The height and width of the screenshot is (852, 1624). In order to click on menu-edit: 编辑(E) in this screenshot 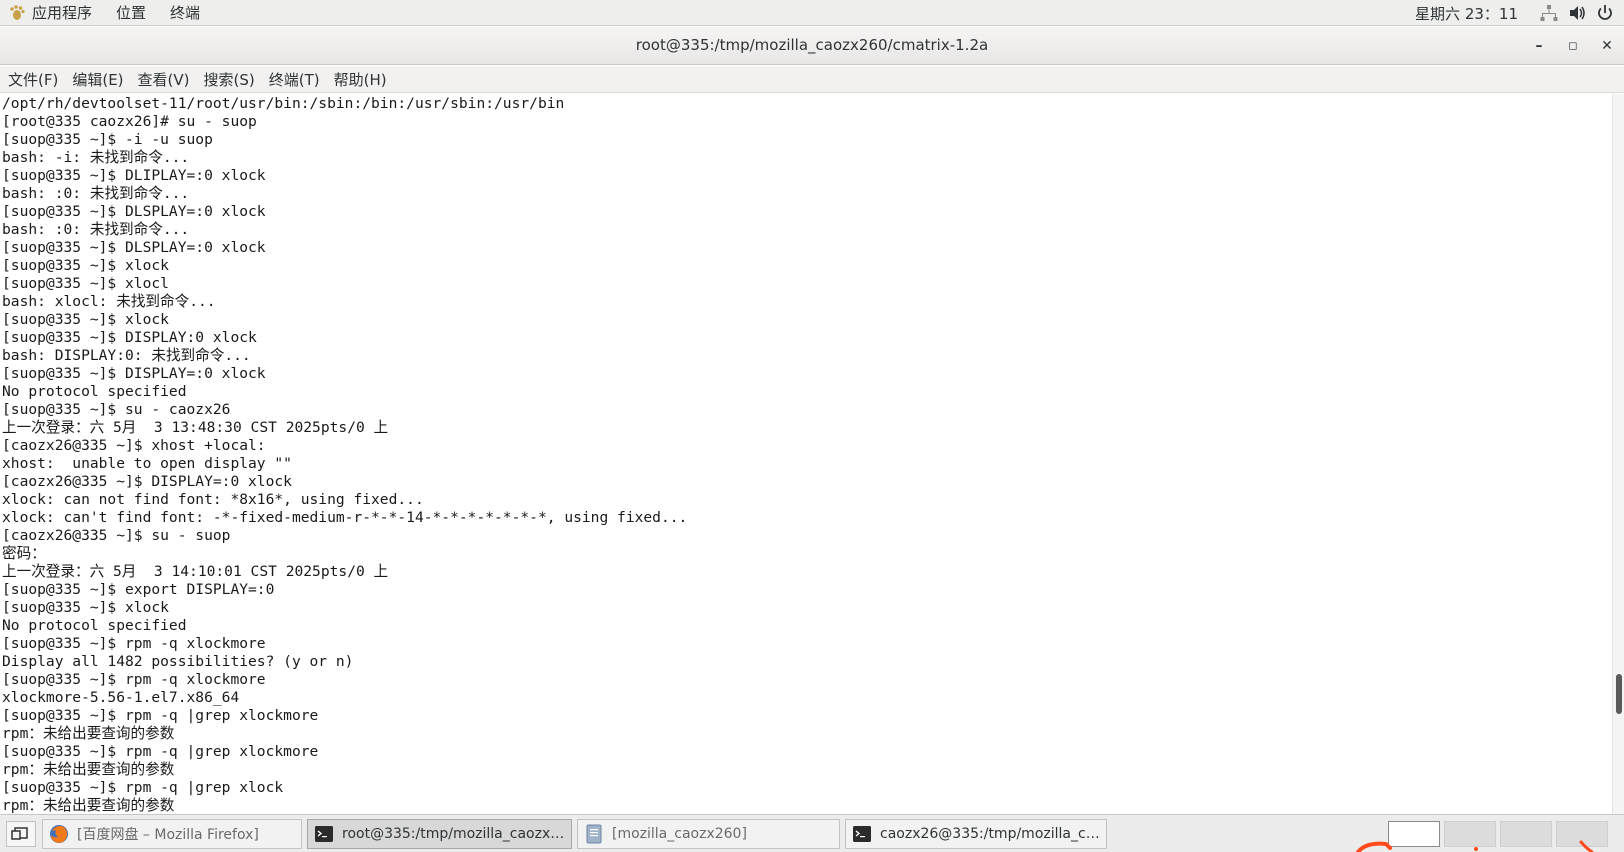, I will do `click(97, 79)`.